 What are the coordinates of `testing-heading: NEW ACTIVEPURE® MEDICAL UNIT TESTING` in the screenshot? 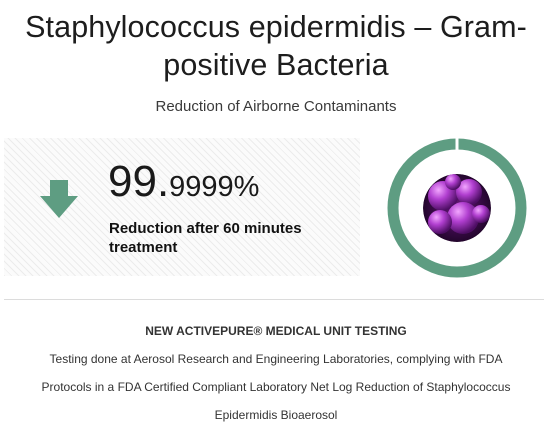 It's located at (276, 331).